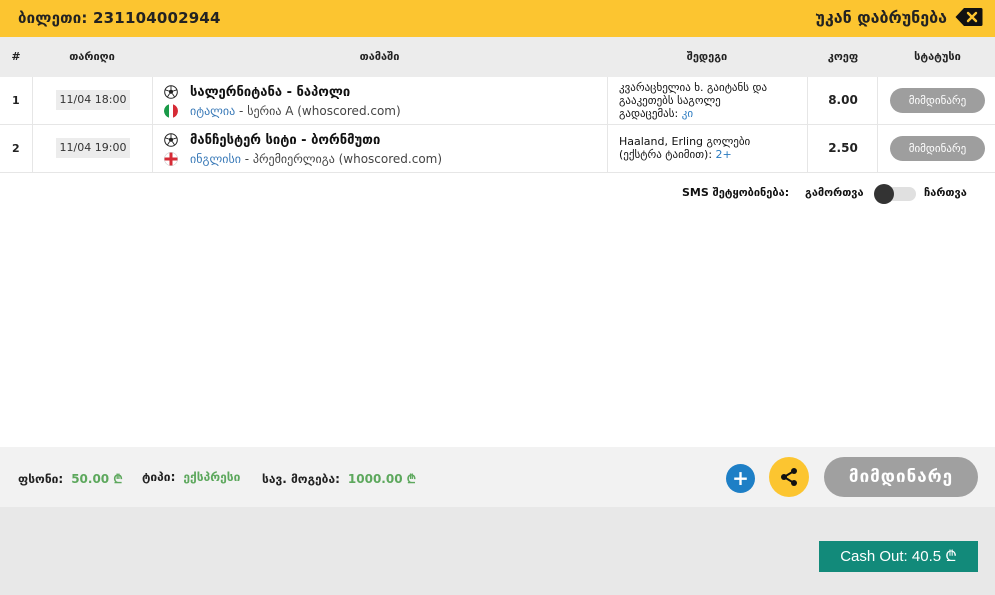 This screenshot has height=595, width=995. Describe the element at coordinates (945, 192) in the screenshot. I see `sms-on-label: ჩართვა` at that location.